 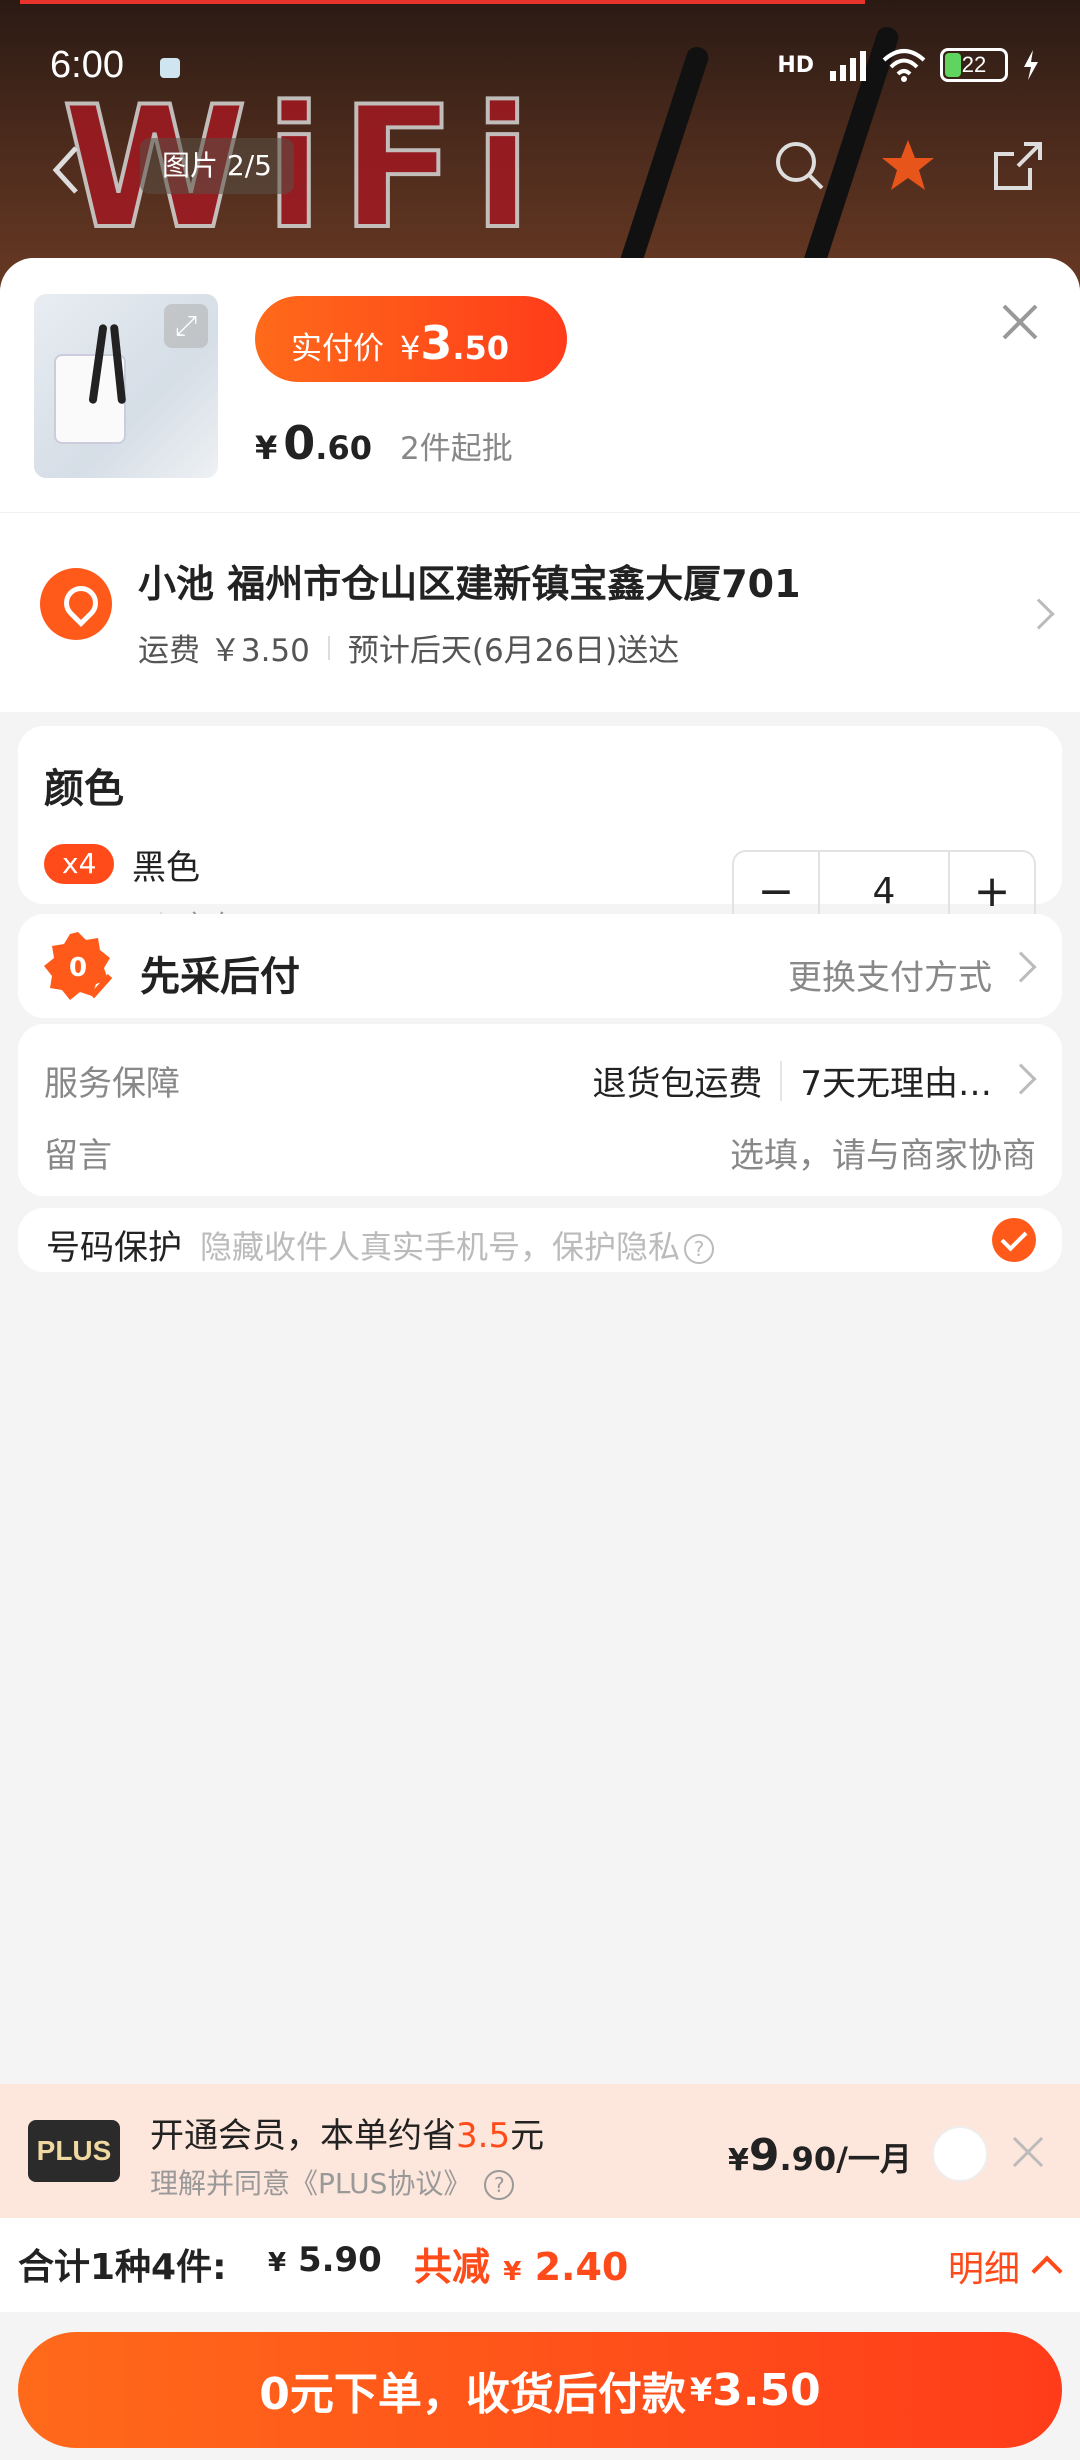 What do you see at coordinates (540, 170) in the screenshot?
I see `top-nav: 图片 2/5` at bounding box center [540, 170].